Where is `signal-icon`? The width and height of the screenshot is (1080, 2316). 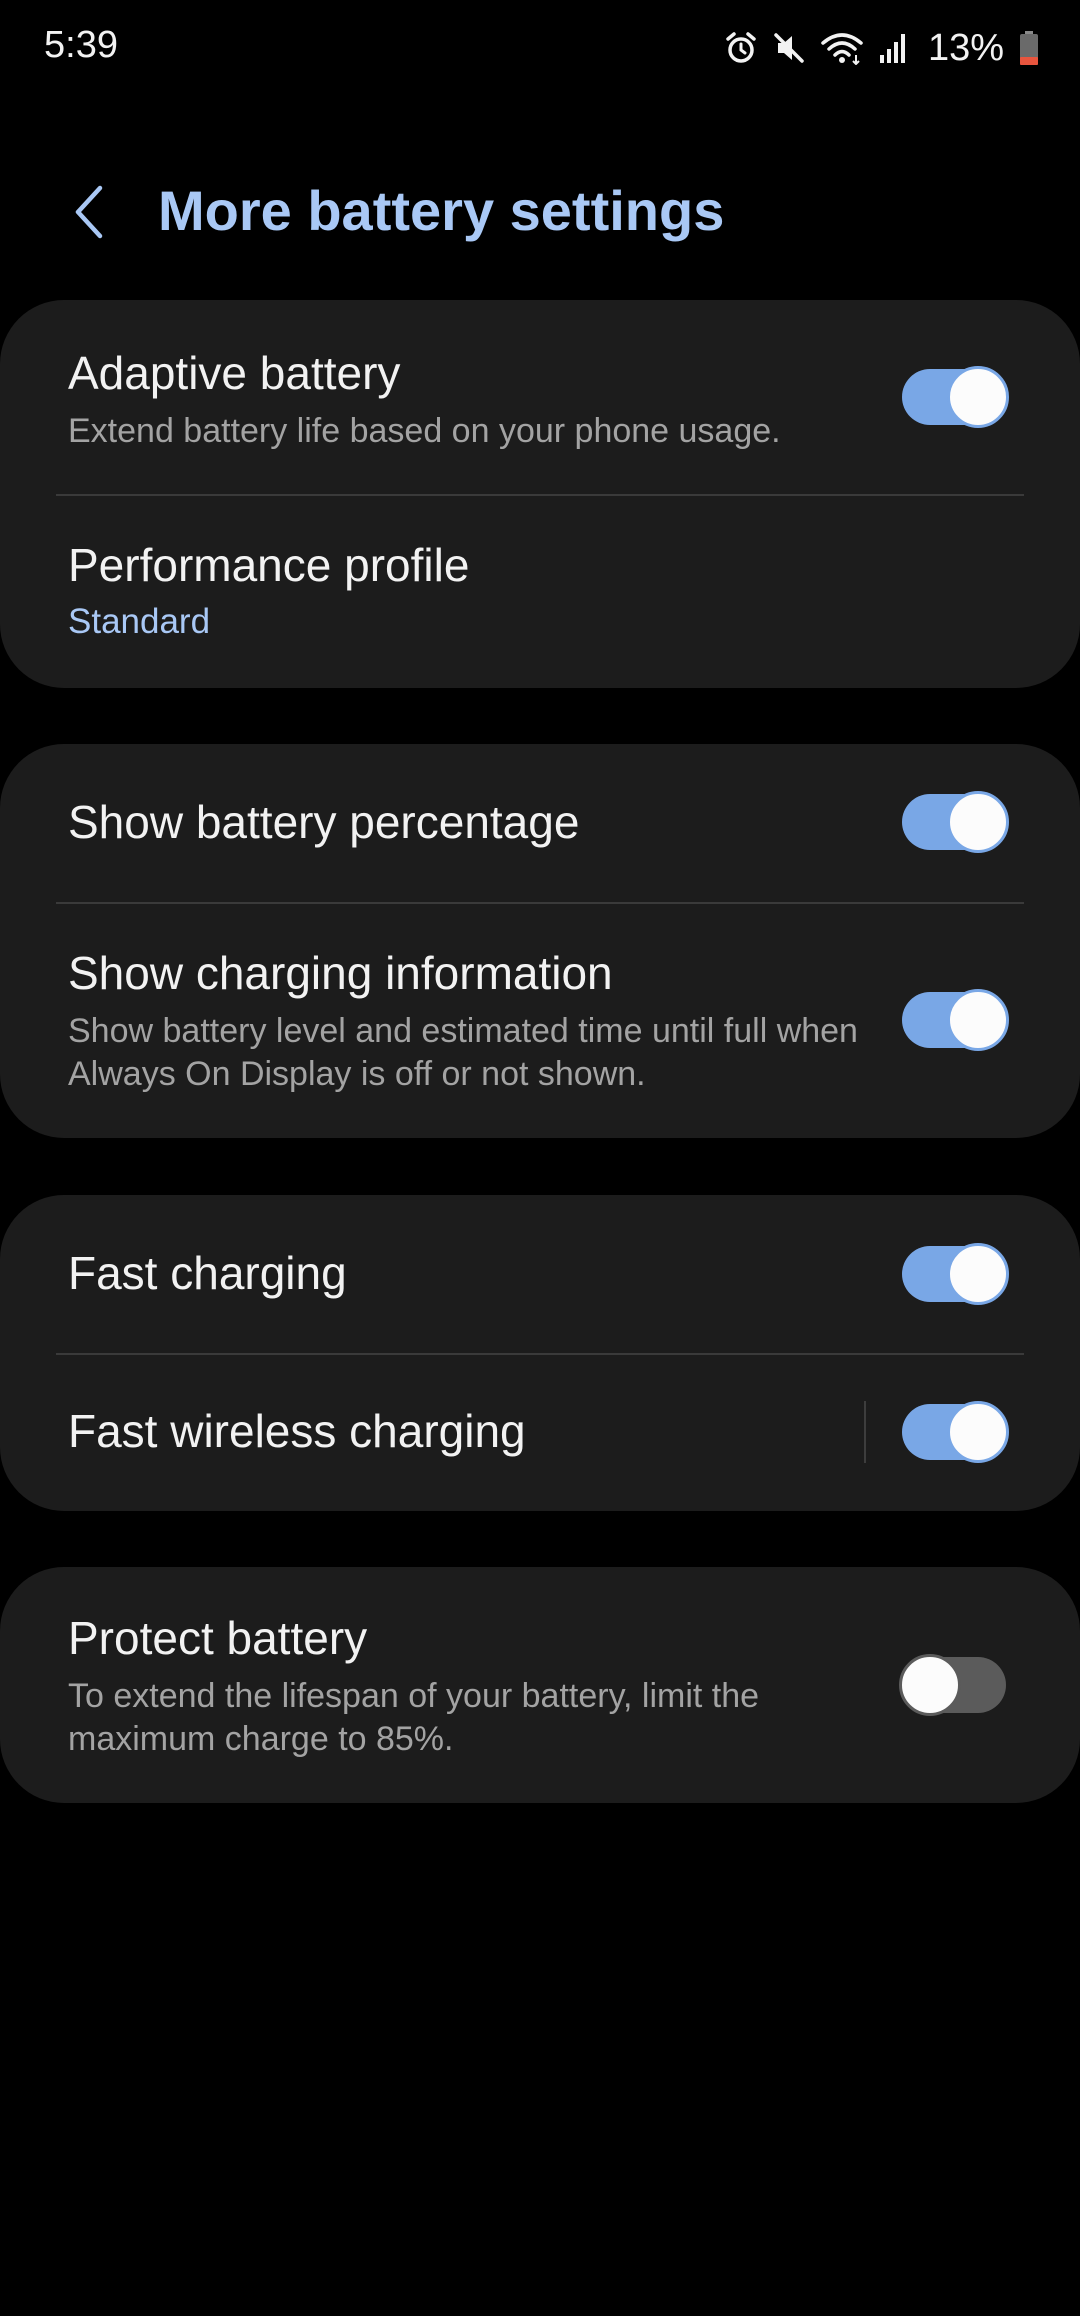 signal-icon is located at coordinates (894, 48).